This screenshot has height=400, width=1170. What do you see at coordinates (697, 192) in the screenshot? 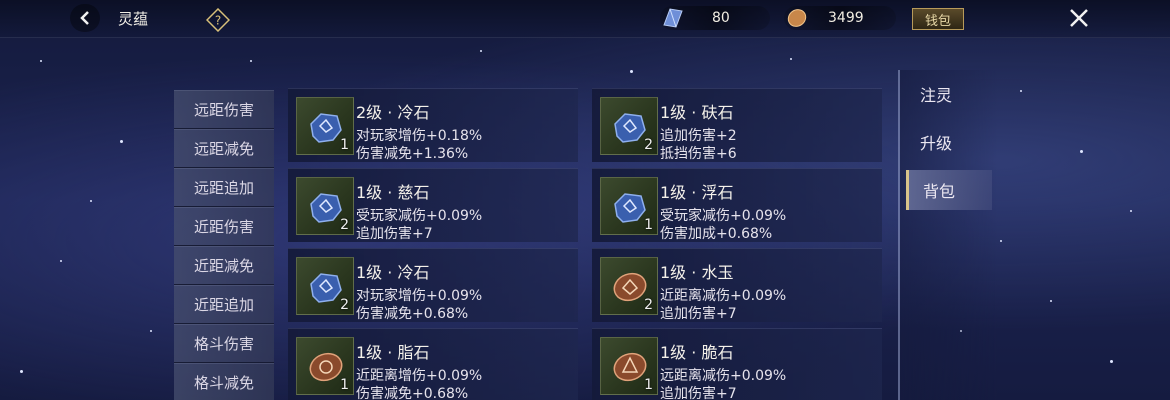
I see `stone-name: 1级 · 浮石` at bounding box center [697, 192].